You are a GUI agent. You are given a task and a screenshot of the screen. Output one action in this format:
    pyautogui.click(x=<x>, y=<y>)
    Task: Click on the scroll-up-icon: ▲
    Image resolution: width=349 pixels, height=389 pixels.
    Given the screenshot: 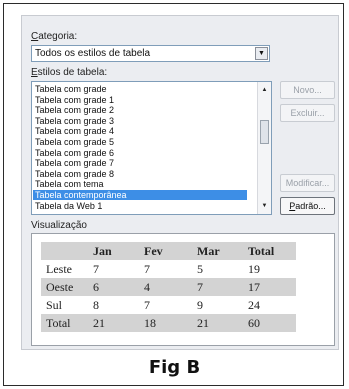 What is the action you would take?
    pyautogui.click(x=264, y=90)
    